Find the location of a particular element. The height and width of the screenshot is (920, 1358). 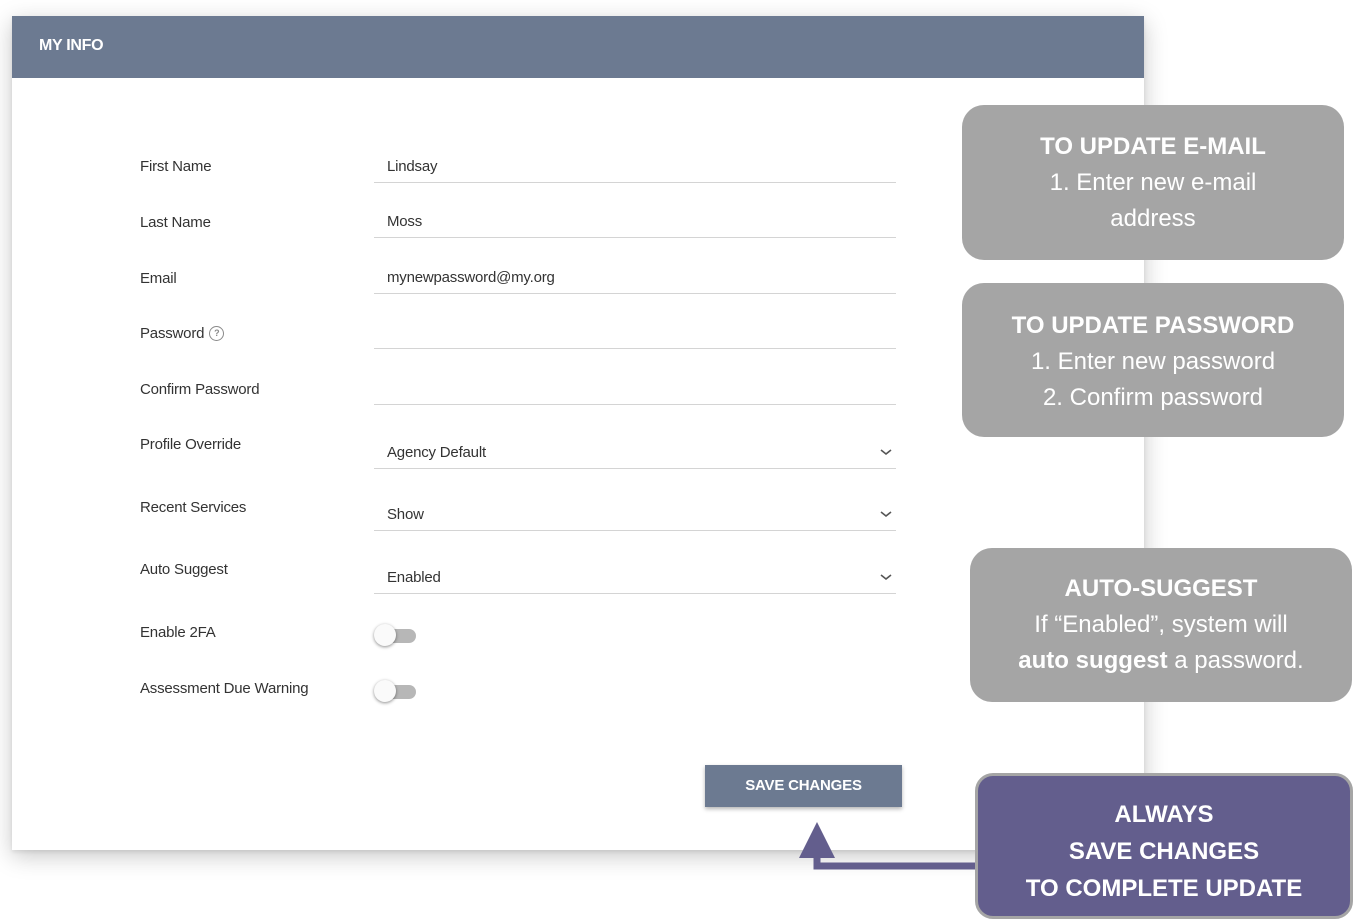

callout-auto-suggest-line2: auto suggest a password. is located at coordinates (1161, 661).